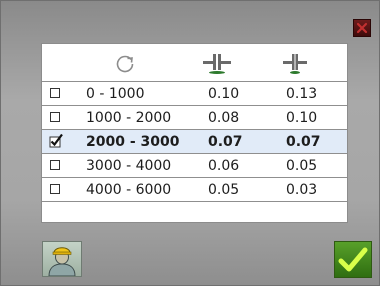  I want to click on checked-checkbox-icon, so click(56, 140).